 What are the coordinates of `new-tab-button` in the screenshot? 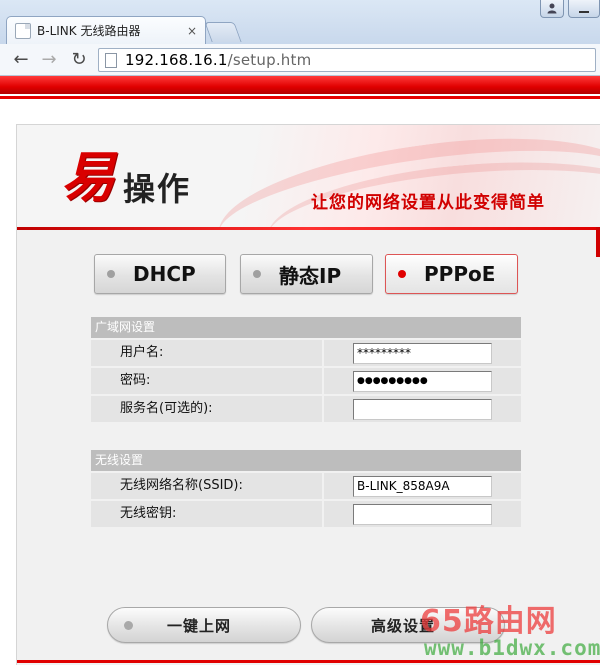 It's located at (223, 32).